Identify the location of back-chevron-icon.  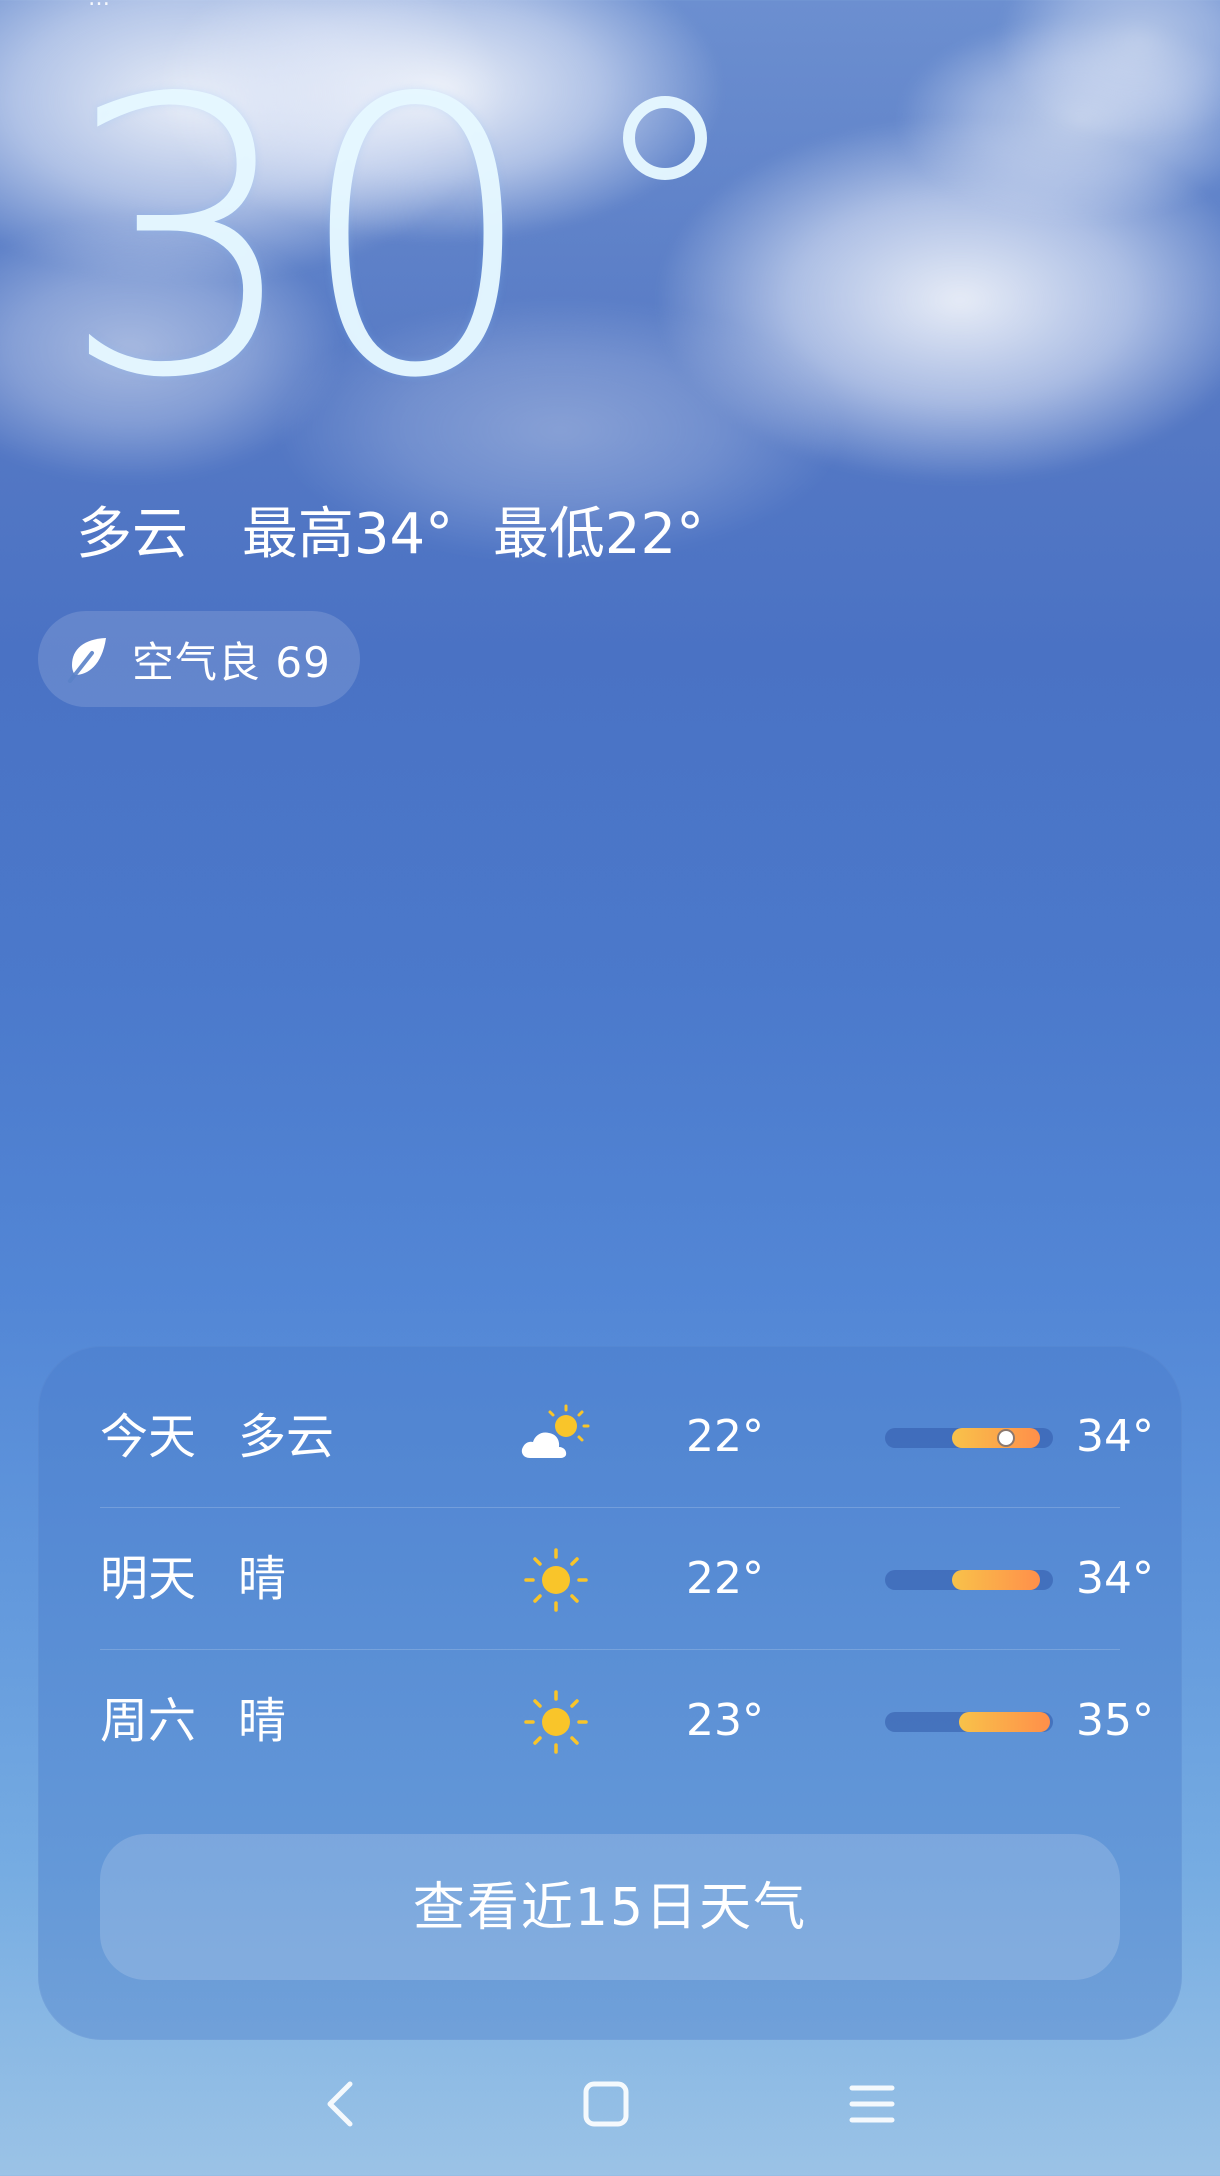
(342, 2104).